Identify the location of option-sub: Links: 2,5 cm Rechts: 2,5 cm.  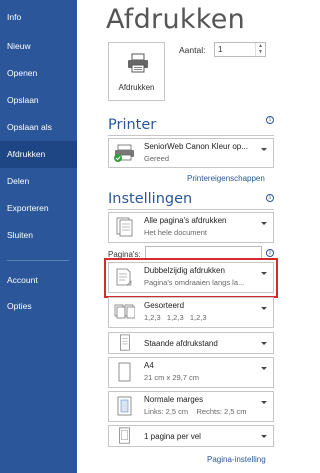
(195, 411).